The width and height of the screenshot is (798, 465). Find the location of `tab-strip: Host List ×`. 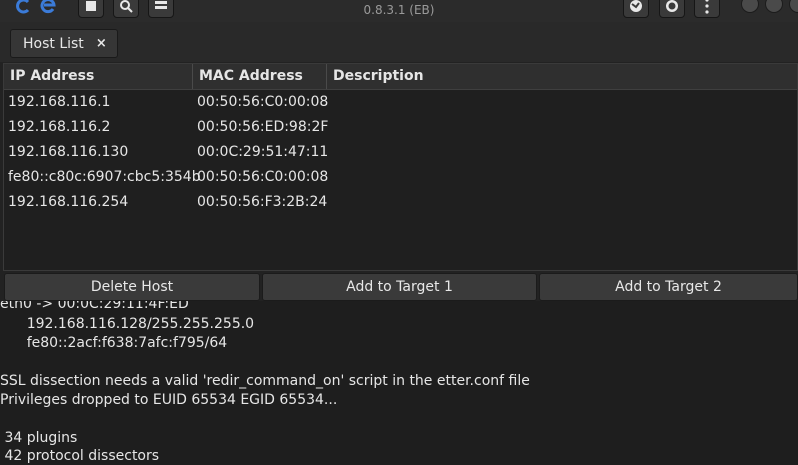

tab-strip: Host List × is located at coordinates (399, 42).